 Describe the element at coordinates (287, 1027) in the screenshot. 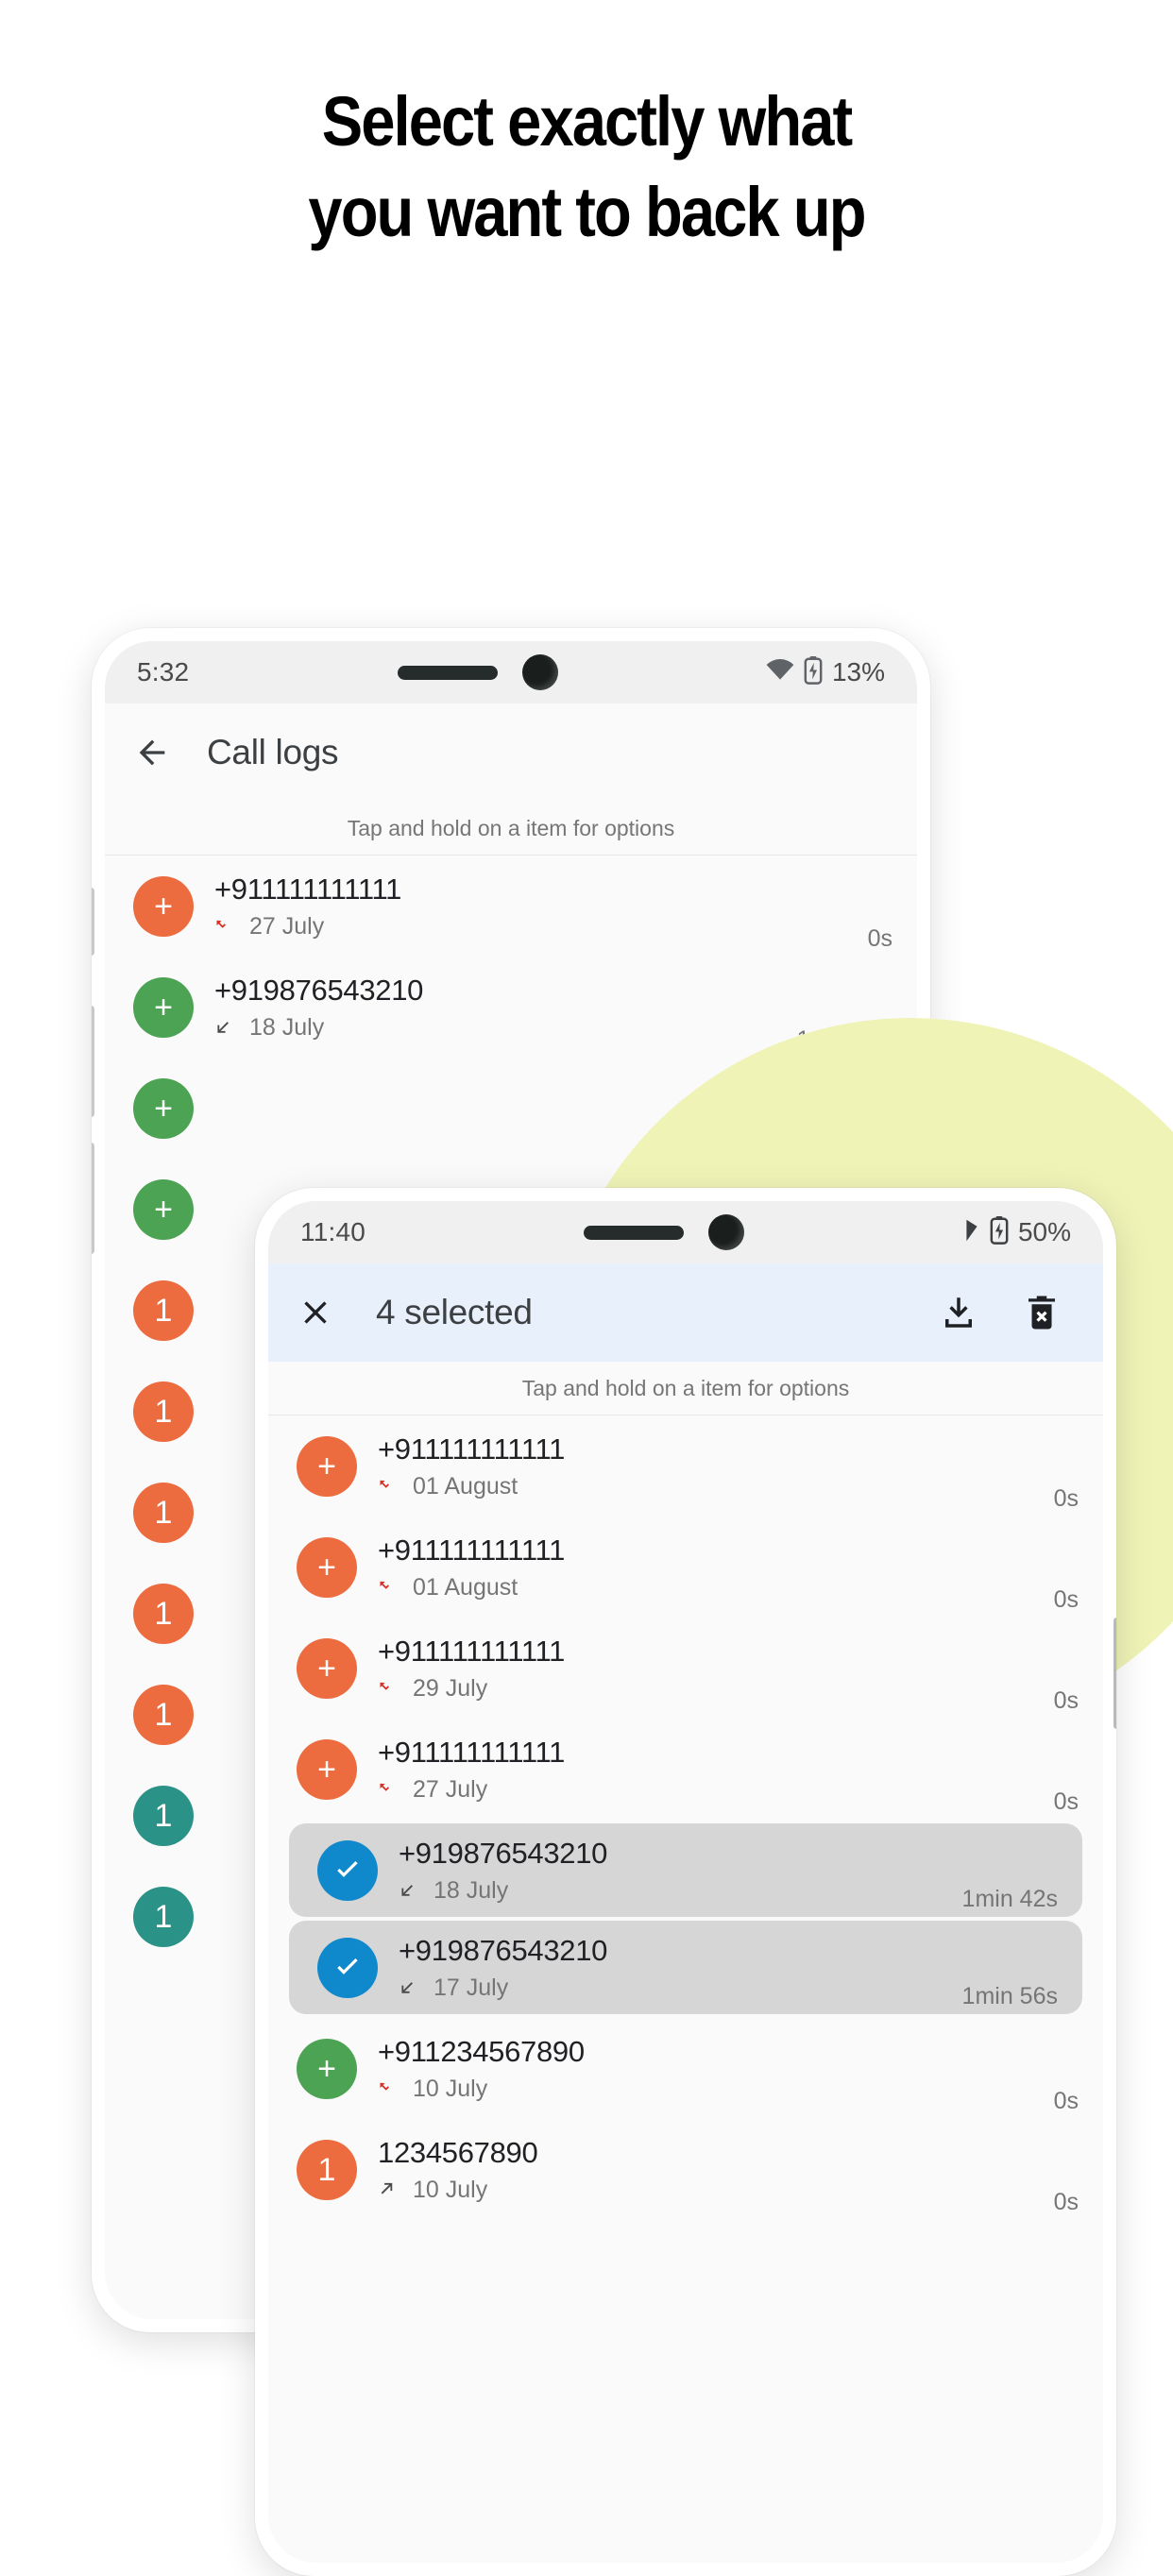

I see `call-date: 18 July` at that location.